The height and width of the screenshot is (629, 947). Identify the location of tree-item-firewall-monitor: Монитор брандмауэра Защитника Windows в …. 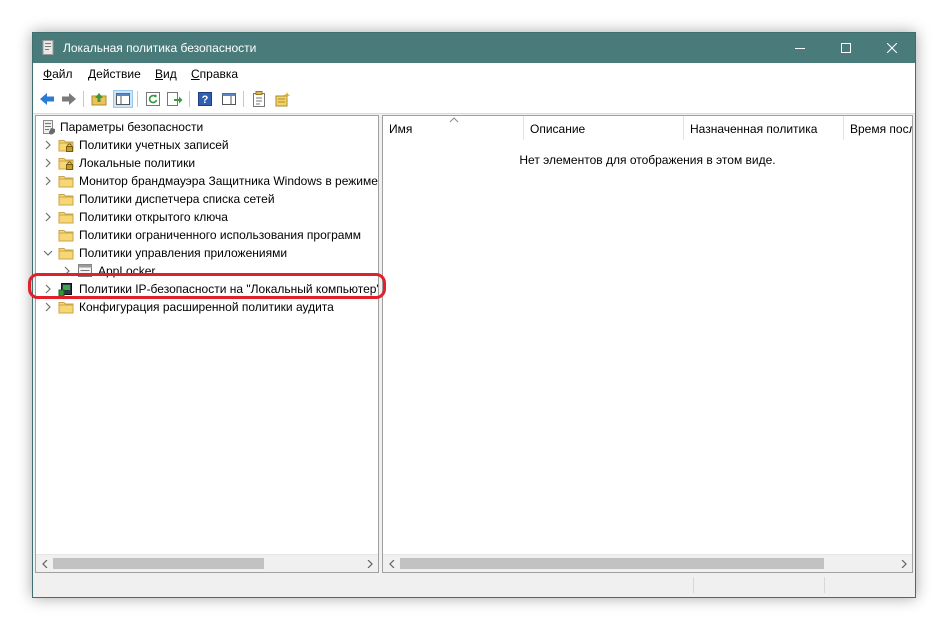
(207, 181).